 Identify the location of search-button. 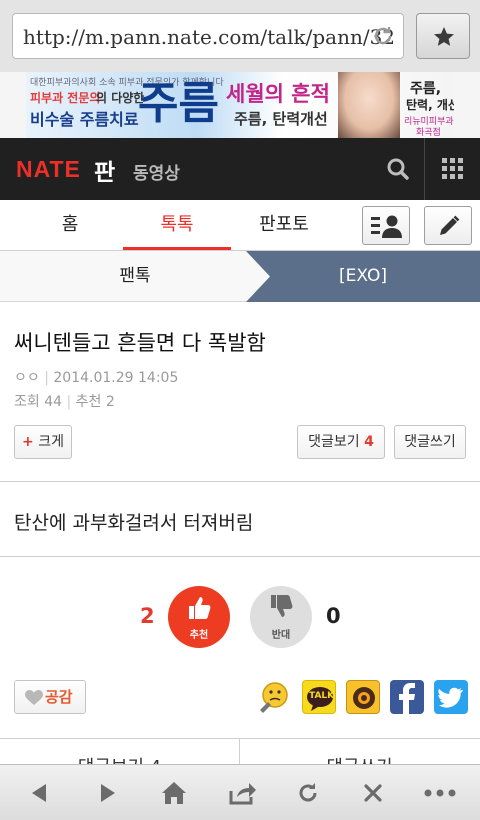
(397, 169).